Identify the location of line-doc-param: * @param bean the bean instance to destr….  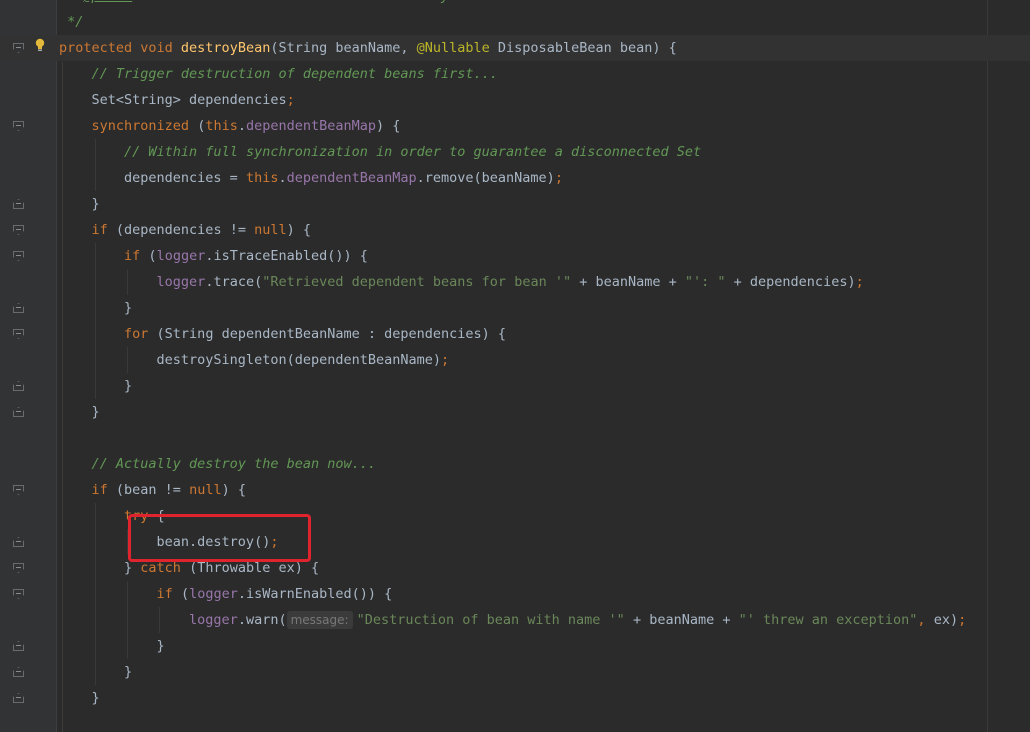
(515, 4).